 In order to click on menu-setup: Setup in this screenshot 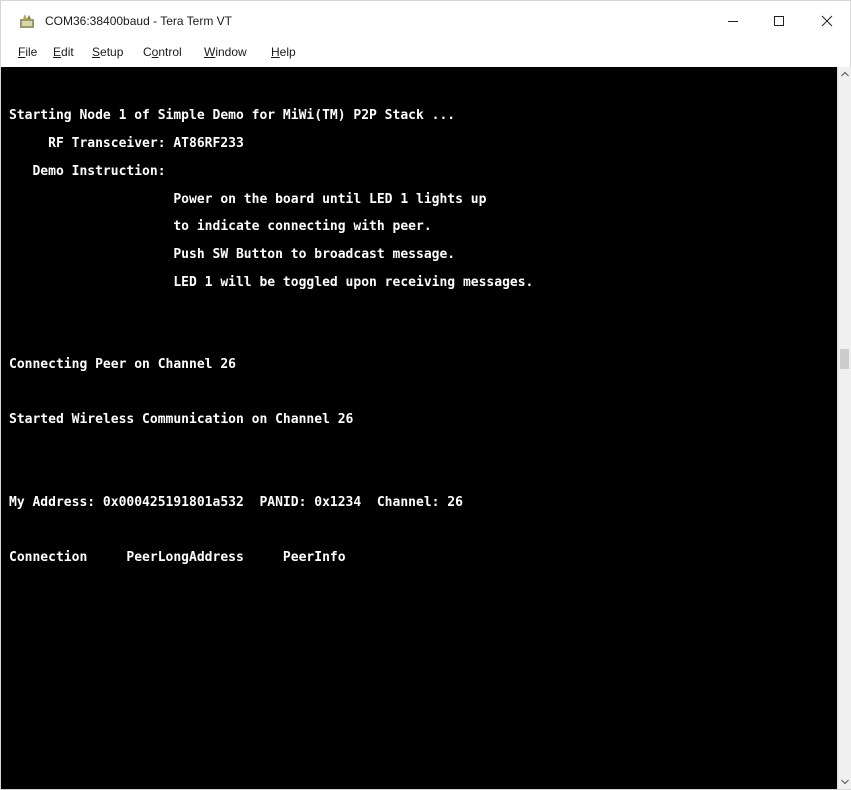, I will do `click(107, 52)`.